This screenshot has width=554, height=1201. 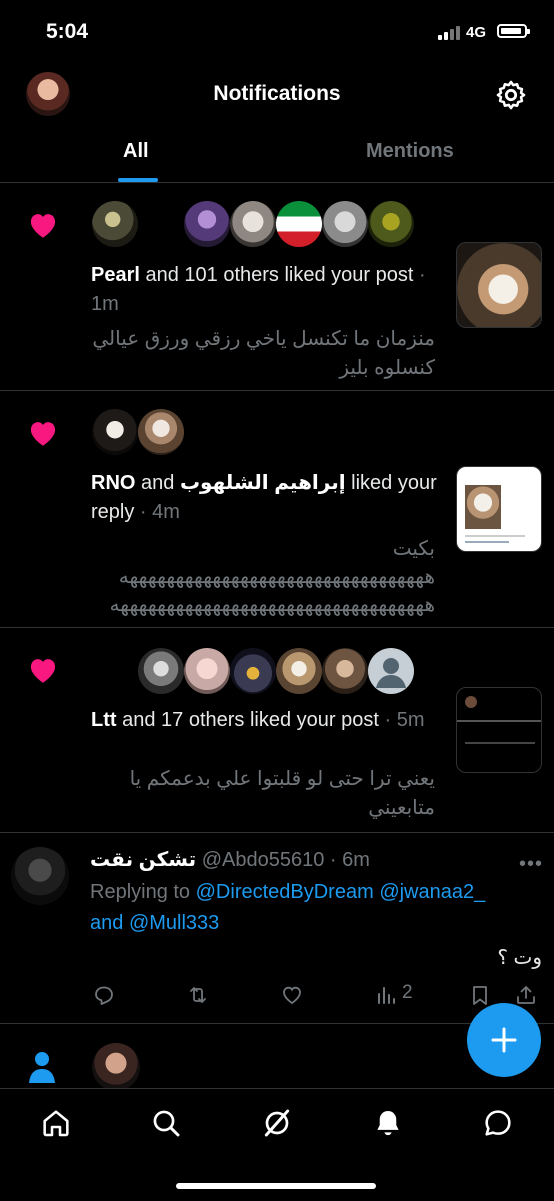 What do you see at coordinates (401, 720) in the screenshot?
I see `timestamp: · 5m` at bounding box center [401, 720].